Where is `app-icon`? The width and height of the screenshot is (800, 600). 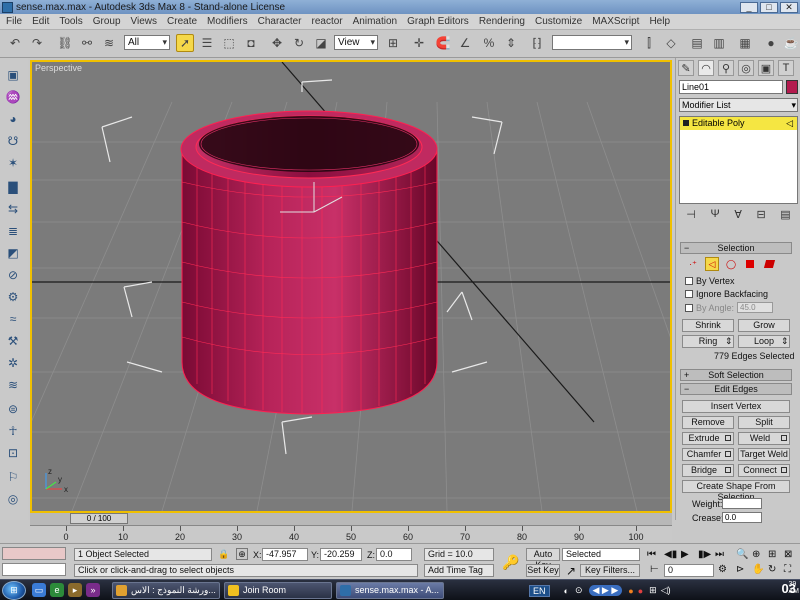 app-icon is located at coordinates (7, 7).